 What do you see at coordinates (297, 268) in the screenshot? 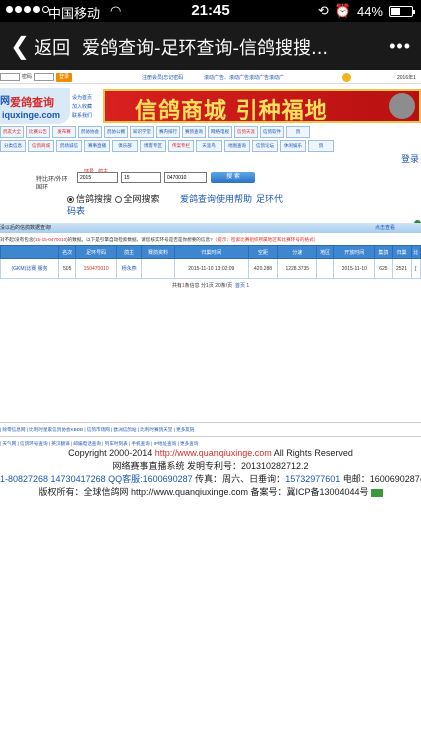
I see `table-cell: 1228.3735` at bounding box center [297, 268].